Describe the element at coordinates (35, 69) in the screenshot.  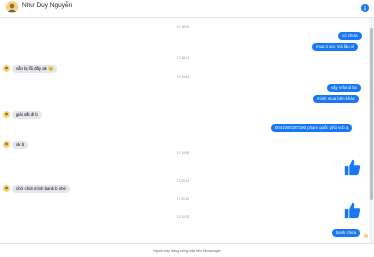
I see `message-incoming: vẫn bị lỗi đấy ạk 😊` at that location.